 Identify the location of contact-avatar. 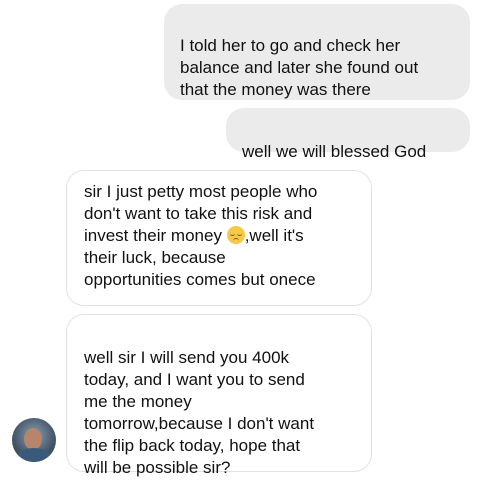
(34, 440).